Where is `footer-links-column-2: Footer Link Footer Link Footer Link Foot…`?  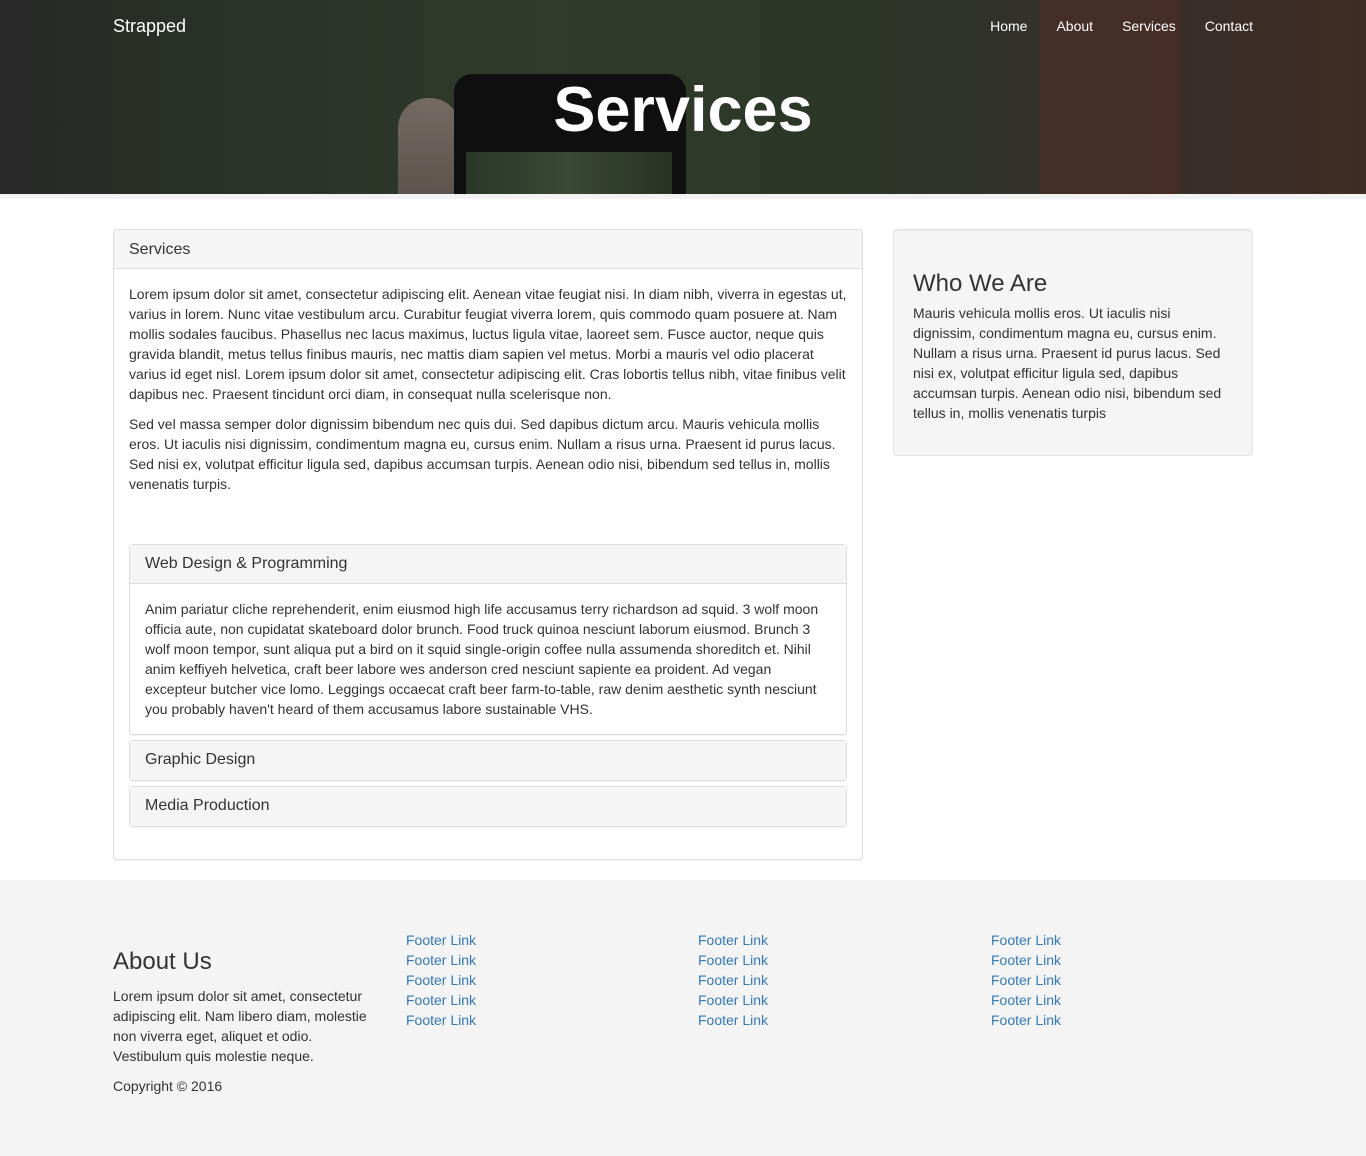
footer-links-column-2: Footer Link Footer Link Footer Link Foot… is located at coordinates (829, 980).